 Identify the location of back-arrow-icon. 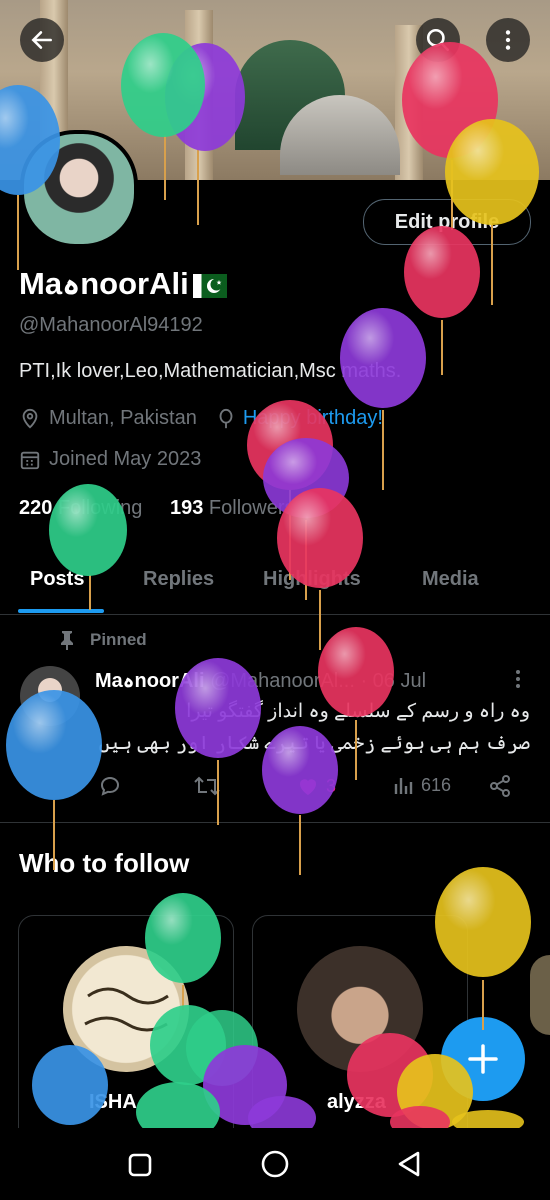
(41, 40).